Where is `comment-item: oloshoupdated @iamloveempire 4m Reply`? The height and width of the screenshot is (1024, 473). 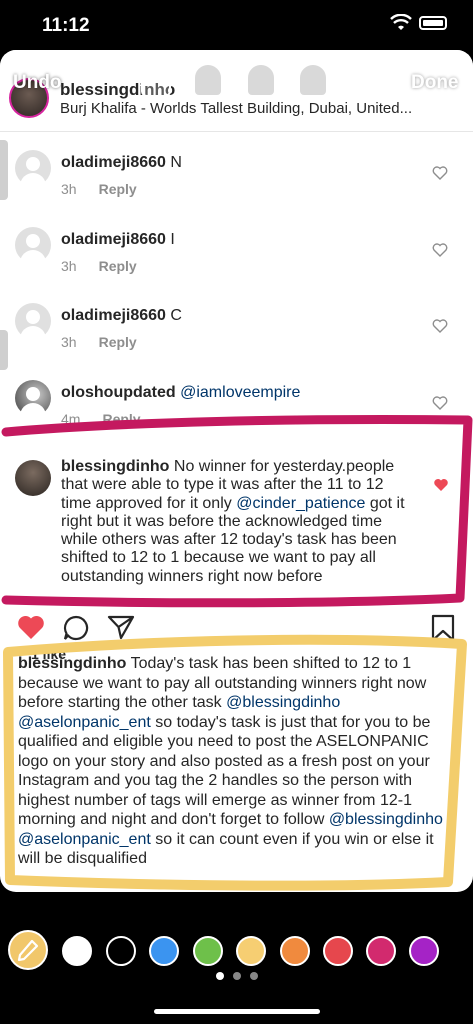
comment-item: oloshoupdated @iamloveempire 4m Reply is located at coordinates (236, 418).